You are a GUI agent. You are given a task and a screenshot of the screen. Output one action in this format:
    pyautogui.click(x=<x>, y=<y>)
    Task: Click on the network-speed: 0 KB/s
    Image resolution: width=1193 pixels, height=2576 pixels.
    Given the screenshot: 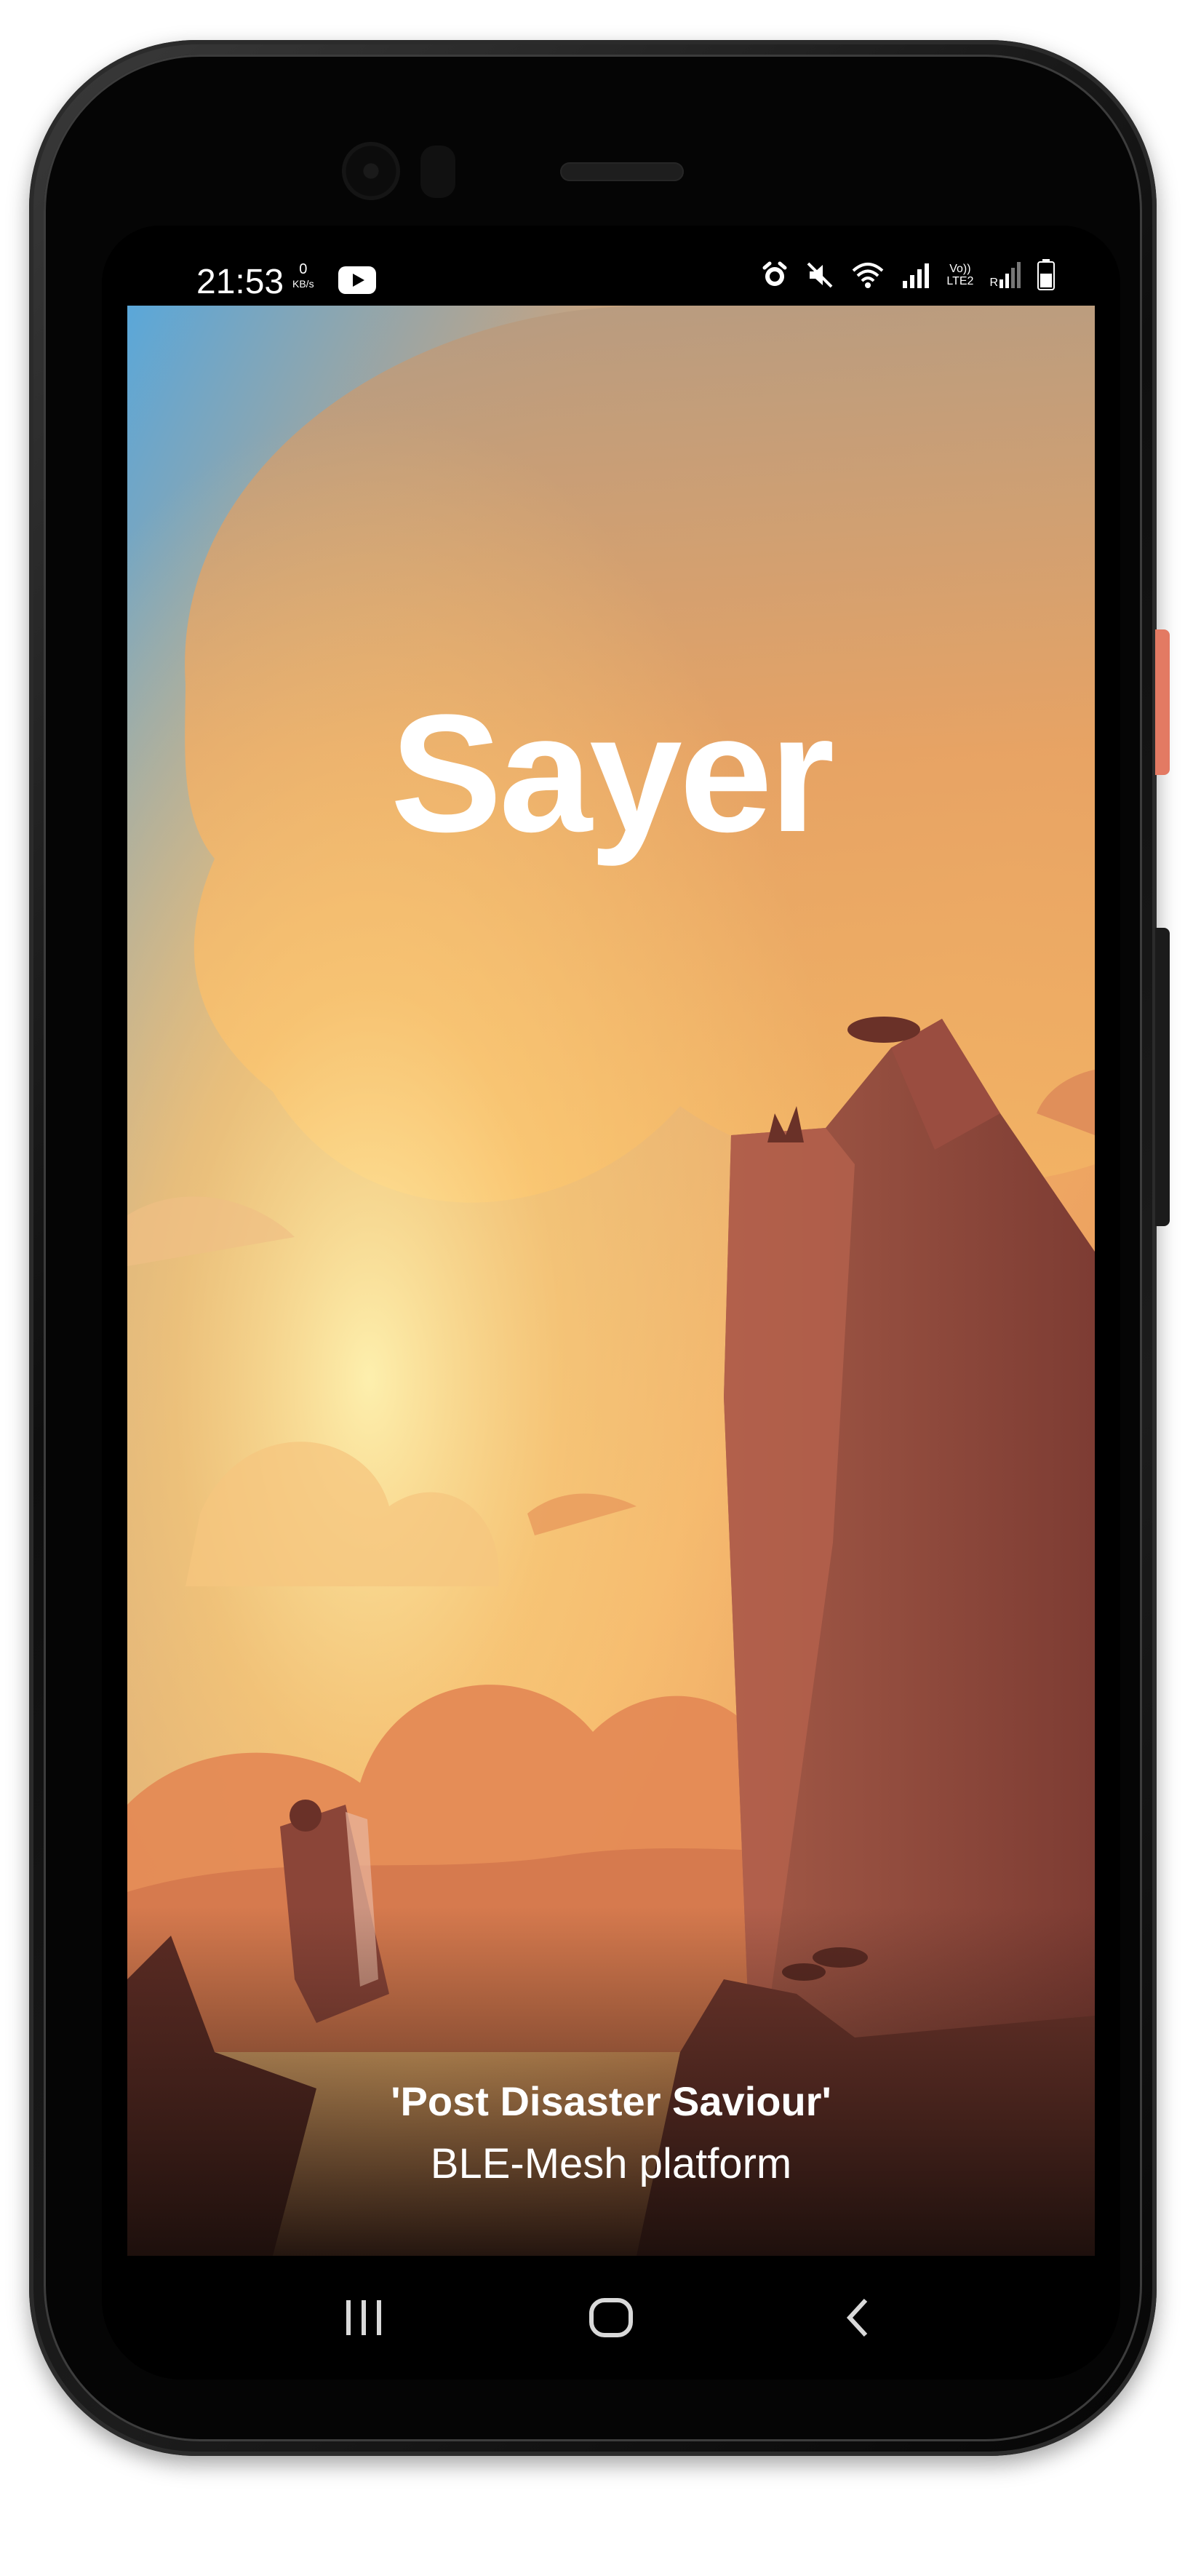 What is the action you would take?
    pyautogui.click(x=303, y=276)
    